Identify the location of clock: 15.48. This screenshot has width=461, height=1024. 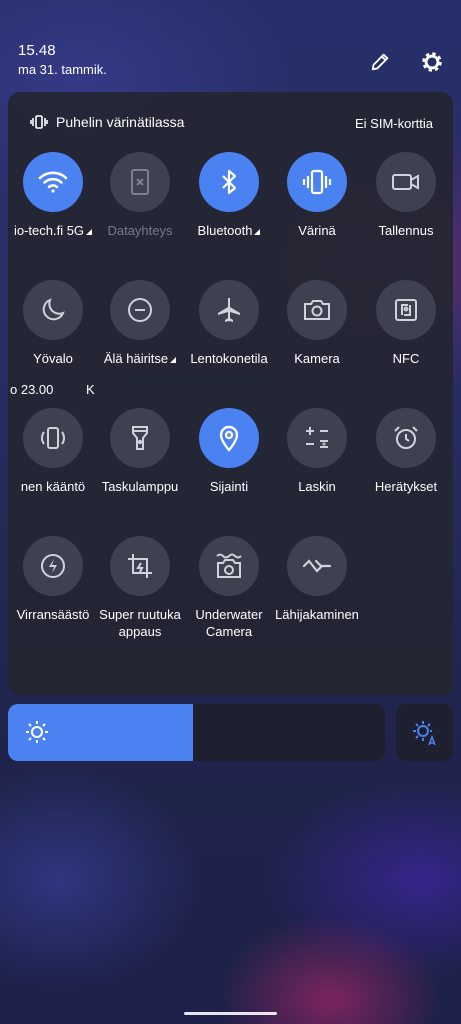
(37, 50).